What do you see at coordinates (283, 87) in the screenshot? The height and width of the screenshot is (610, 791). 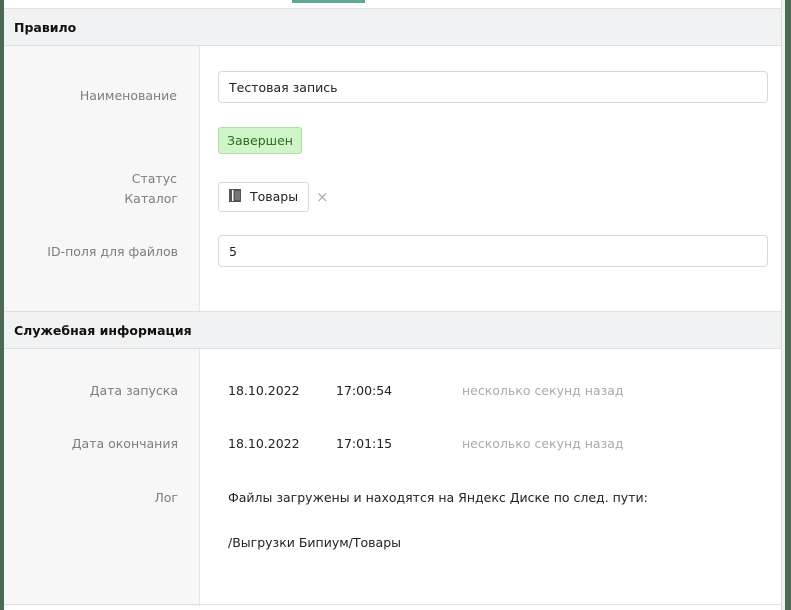 I see `name-input-value: Тестовая запись` at bounding box center [283, 87].